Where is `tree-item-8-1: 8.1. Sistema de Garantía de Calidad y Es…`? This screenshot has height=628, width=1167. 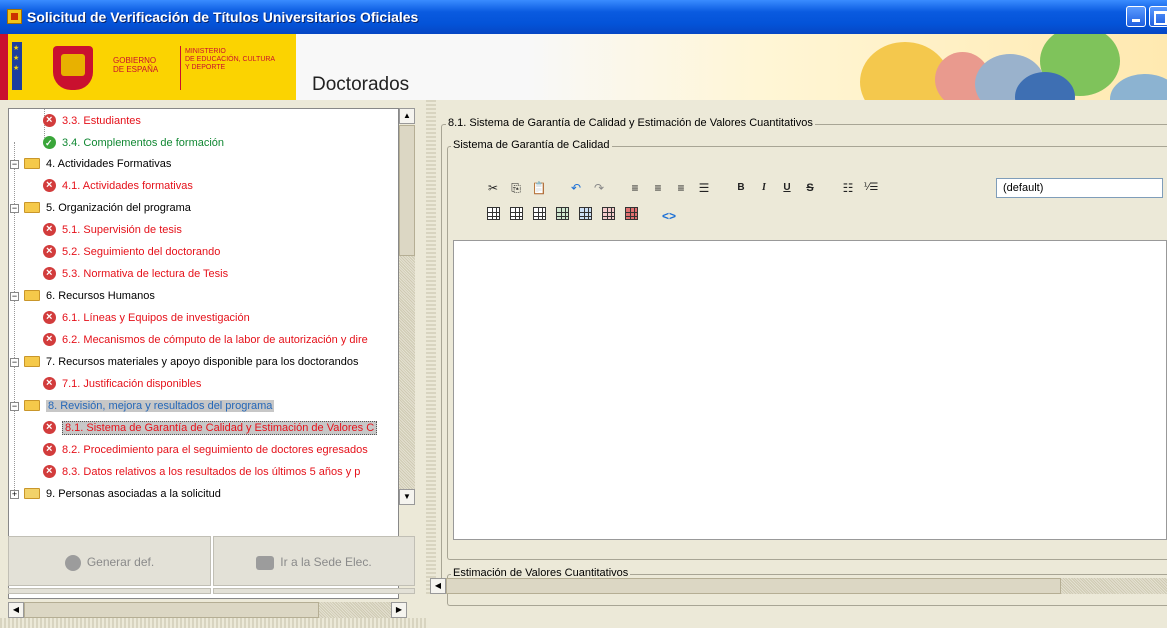
tree-item-8-1: 8.1. Sistema de Garantía de Calidad y Es… is located at coordinates (210, 427).